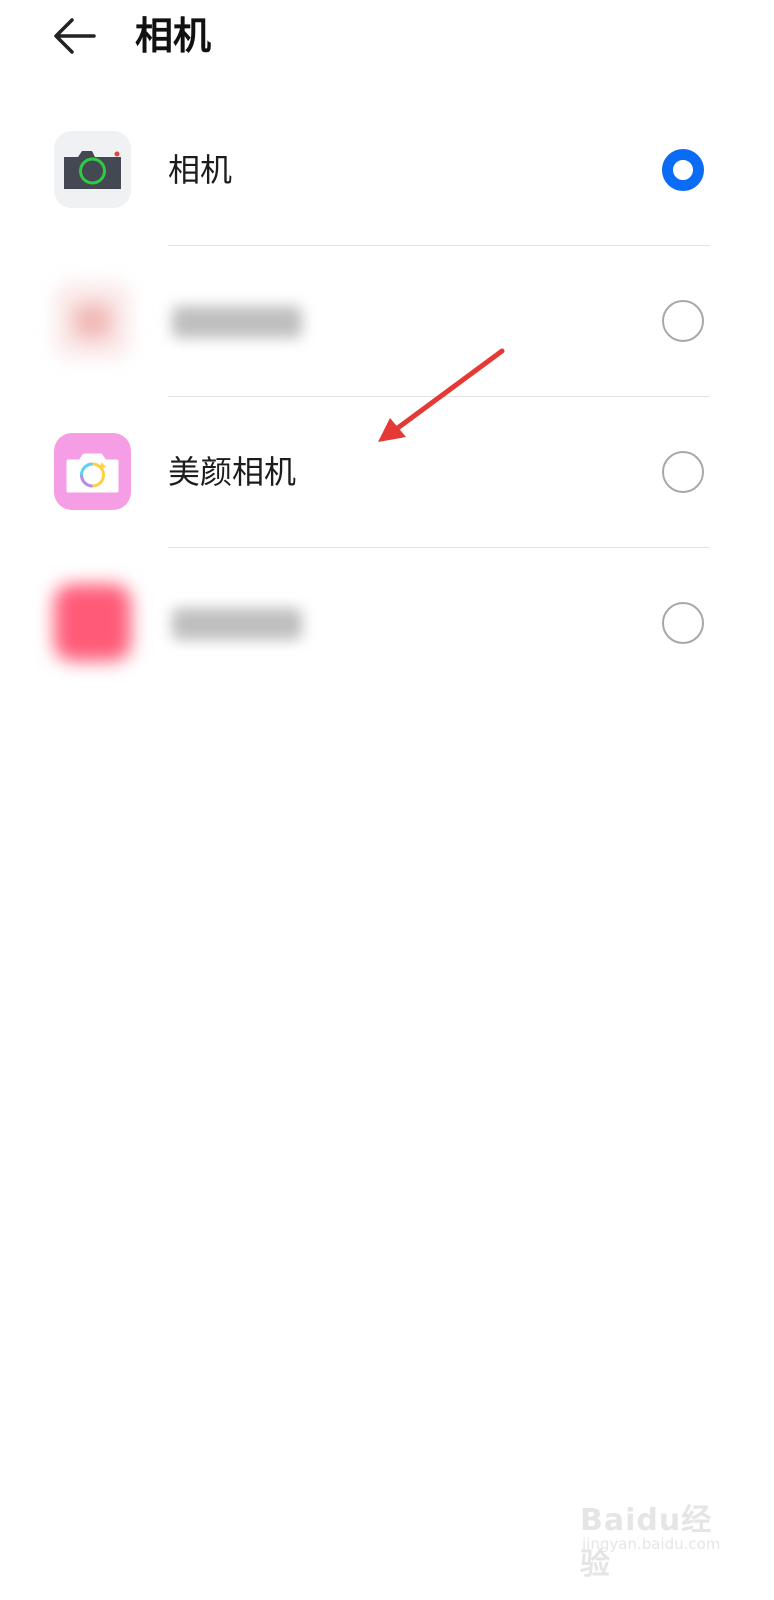 Image resolution: width=774 pixels, height=1600 pixels. Describe the element at coordinates (683, 170) in the screenshot. I see `radio-button-selected` at that location.